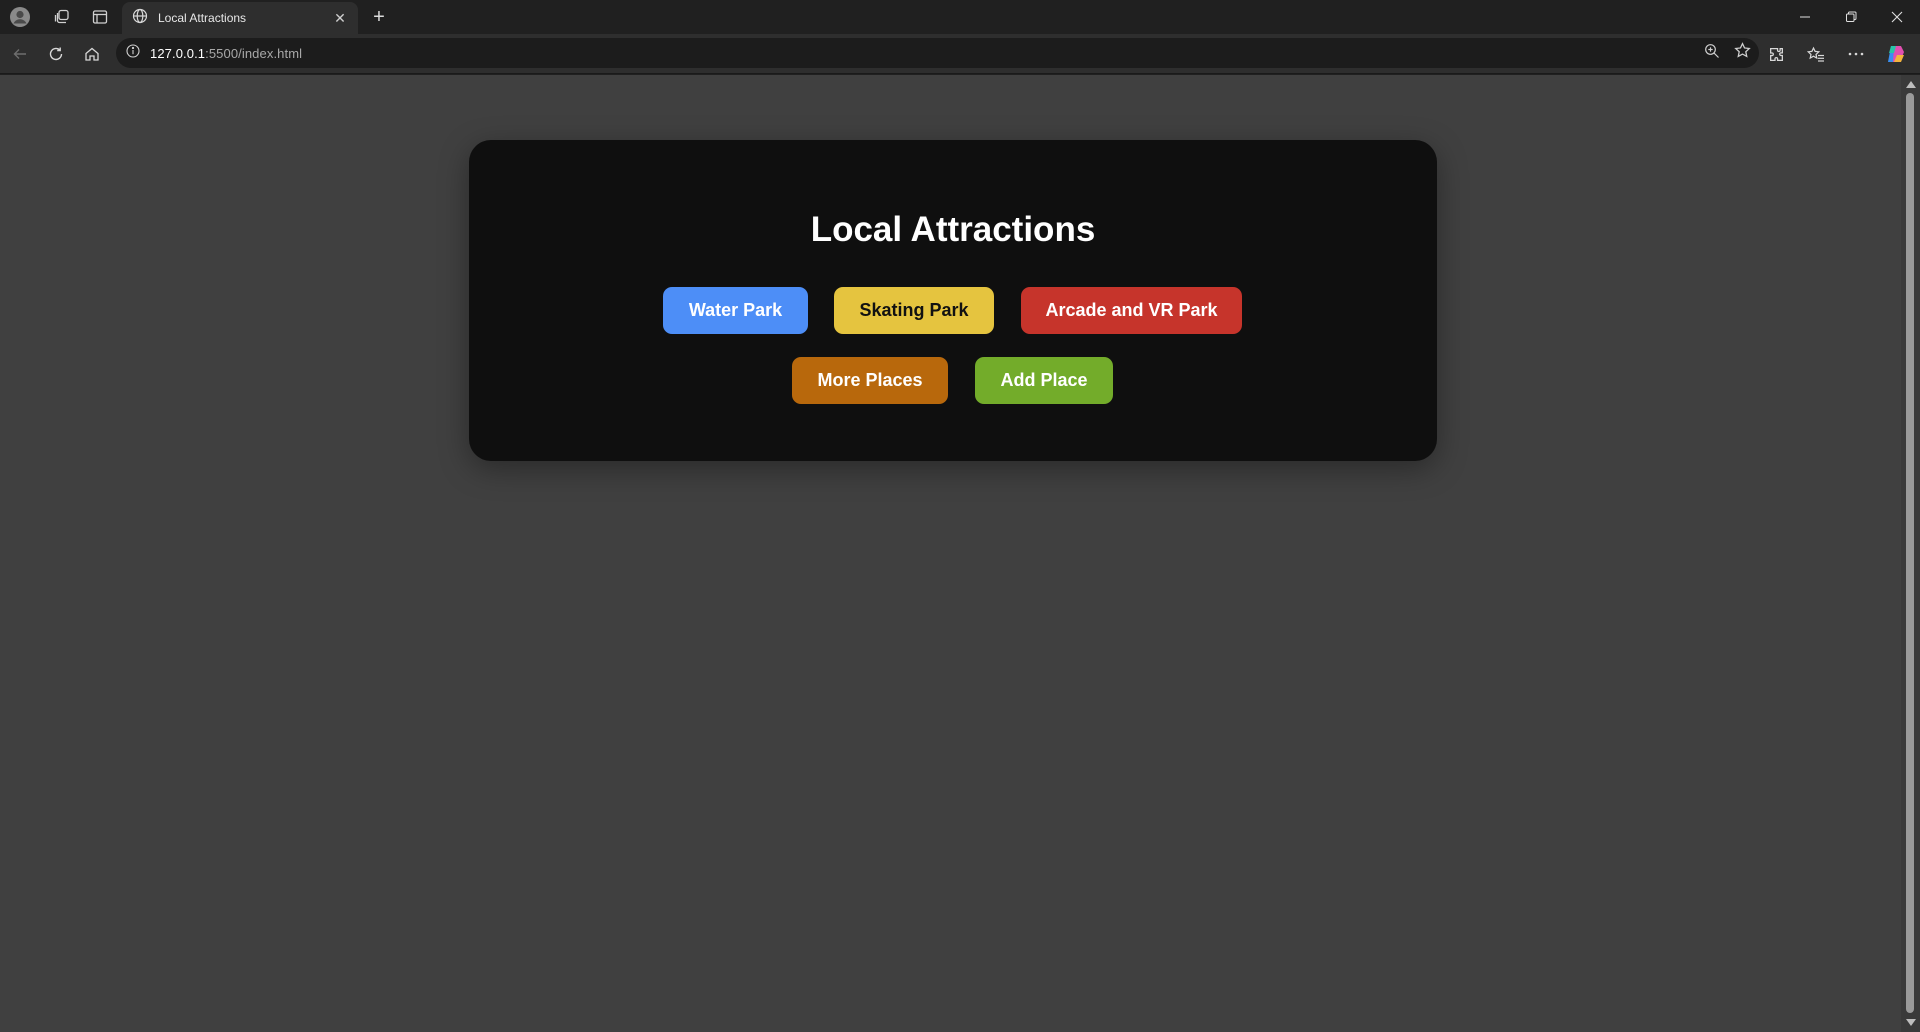 This screenshot has height=1032, width=1920. I want to click on tab-local-attractions: Local Attractions ✕, so click(240, 18).